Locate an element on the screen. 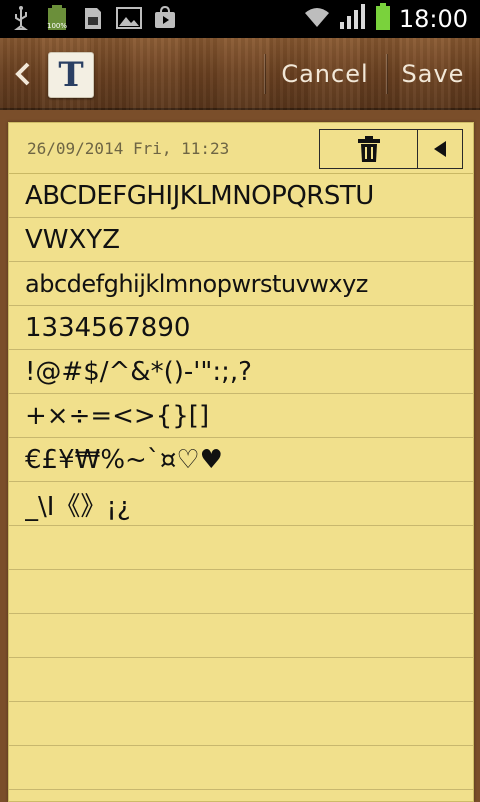  notification-icons: 100% is located at coordinates (93, 18).